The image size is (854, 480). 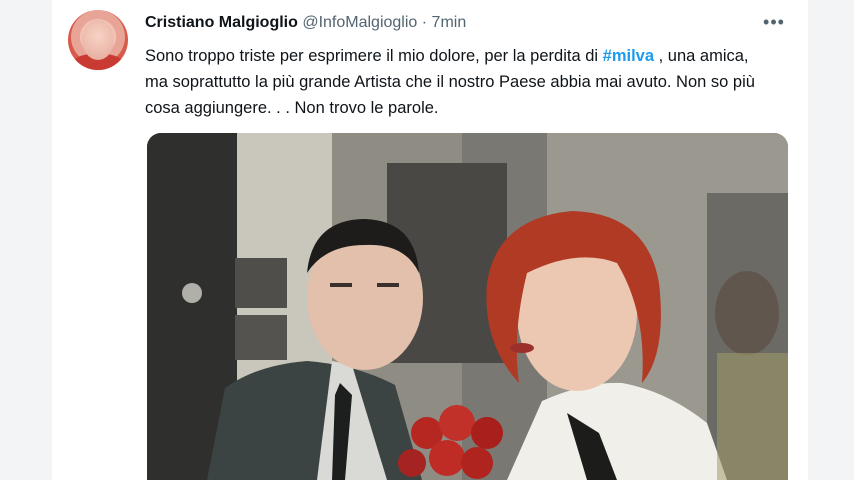 What do you see at coordinates (449, 22) in the screenshot?
I see `tweet-timestamp: 7min` at bounding box center [449, 22].